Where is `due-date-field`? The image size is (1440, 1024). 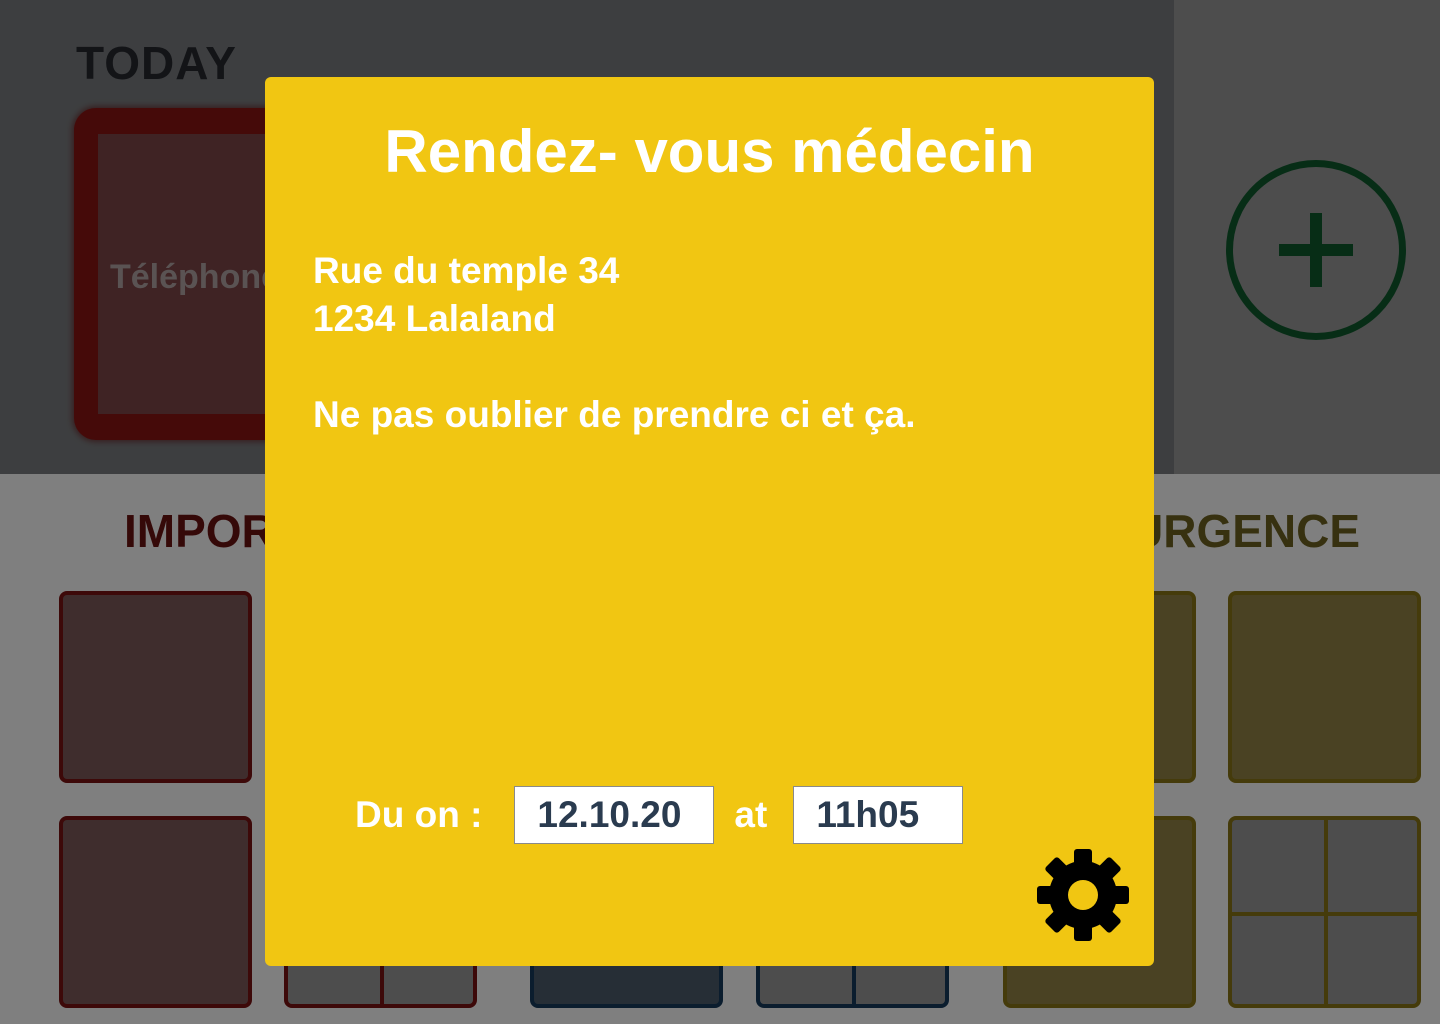 due-date-field is located at coordinates (614, 815).